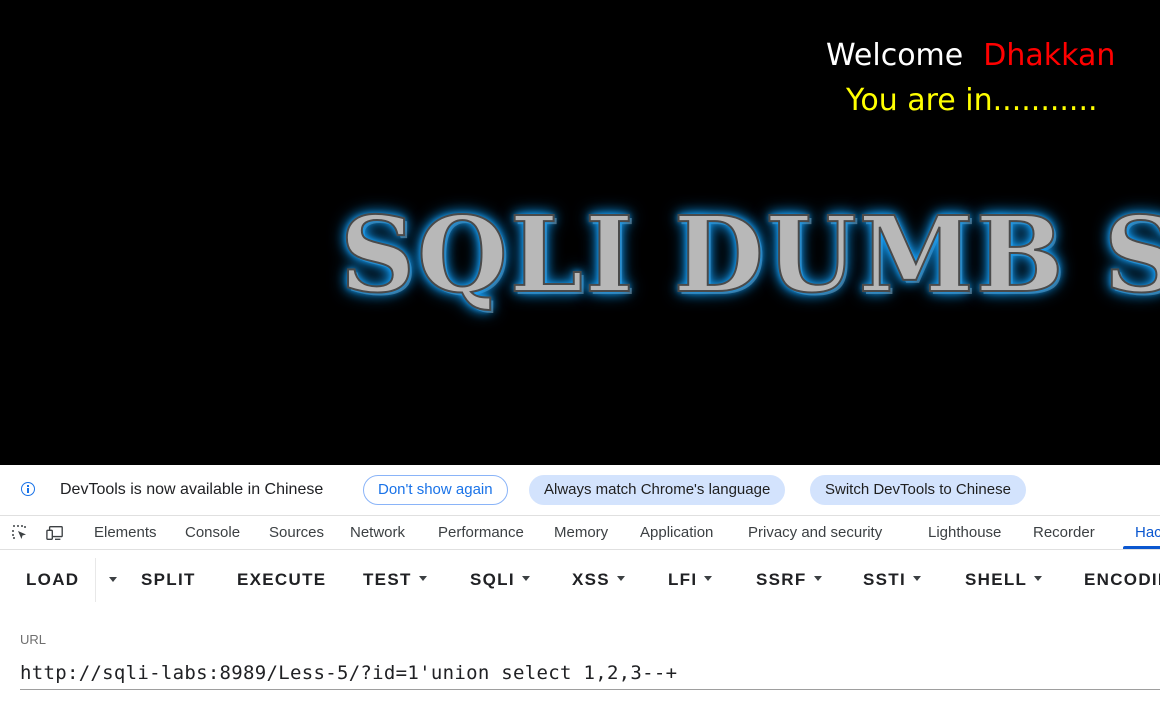 Image resolution: width=1160 pixels, height=703 pixels. I want to click on tab-performance: Performance, so click(481, 532).